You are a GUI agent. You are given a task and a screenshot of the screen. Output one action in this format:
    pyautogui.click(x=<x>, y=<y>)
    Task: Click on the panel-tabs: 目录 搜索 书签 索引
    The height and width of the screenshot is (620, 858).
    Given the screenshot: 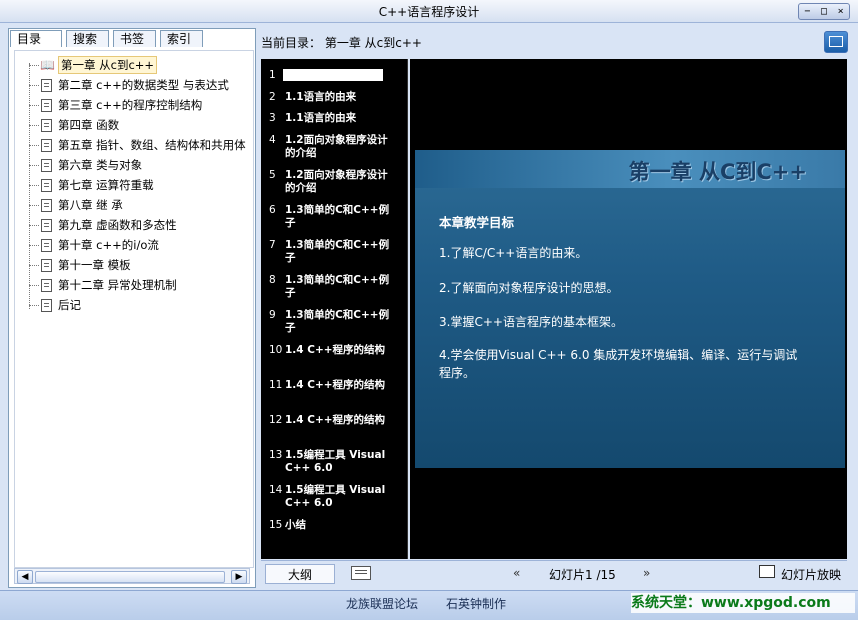 What is the action you would take?
    pyautogui.click(x=108, y=39)
    